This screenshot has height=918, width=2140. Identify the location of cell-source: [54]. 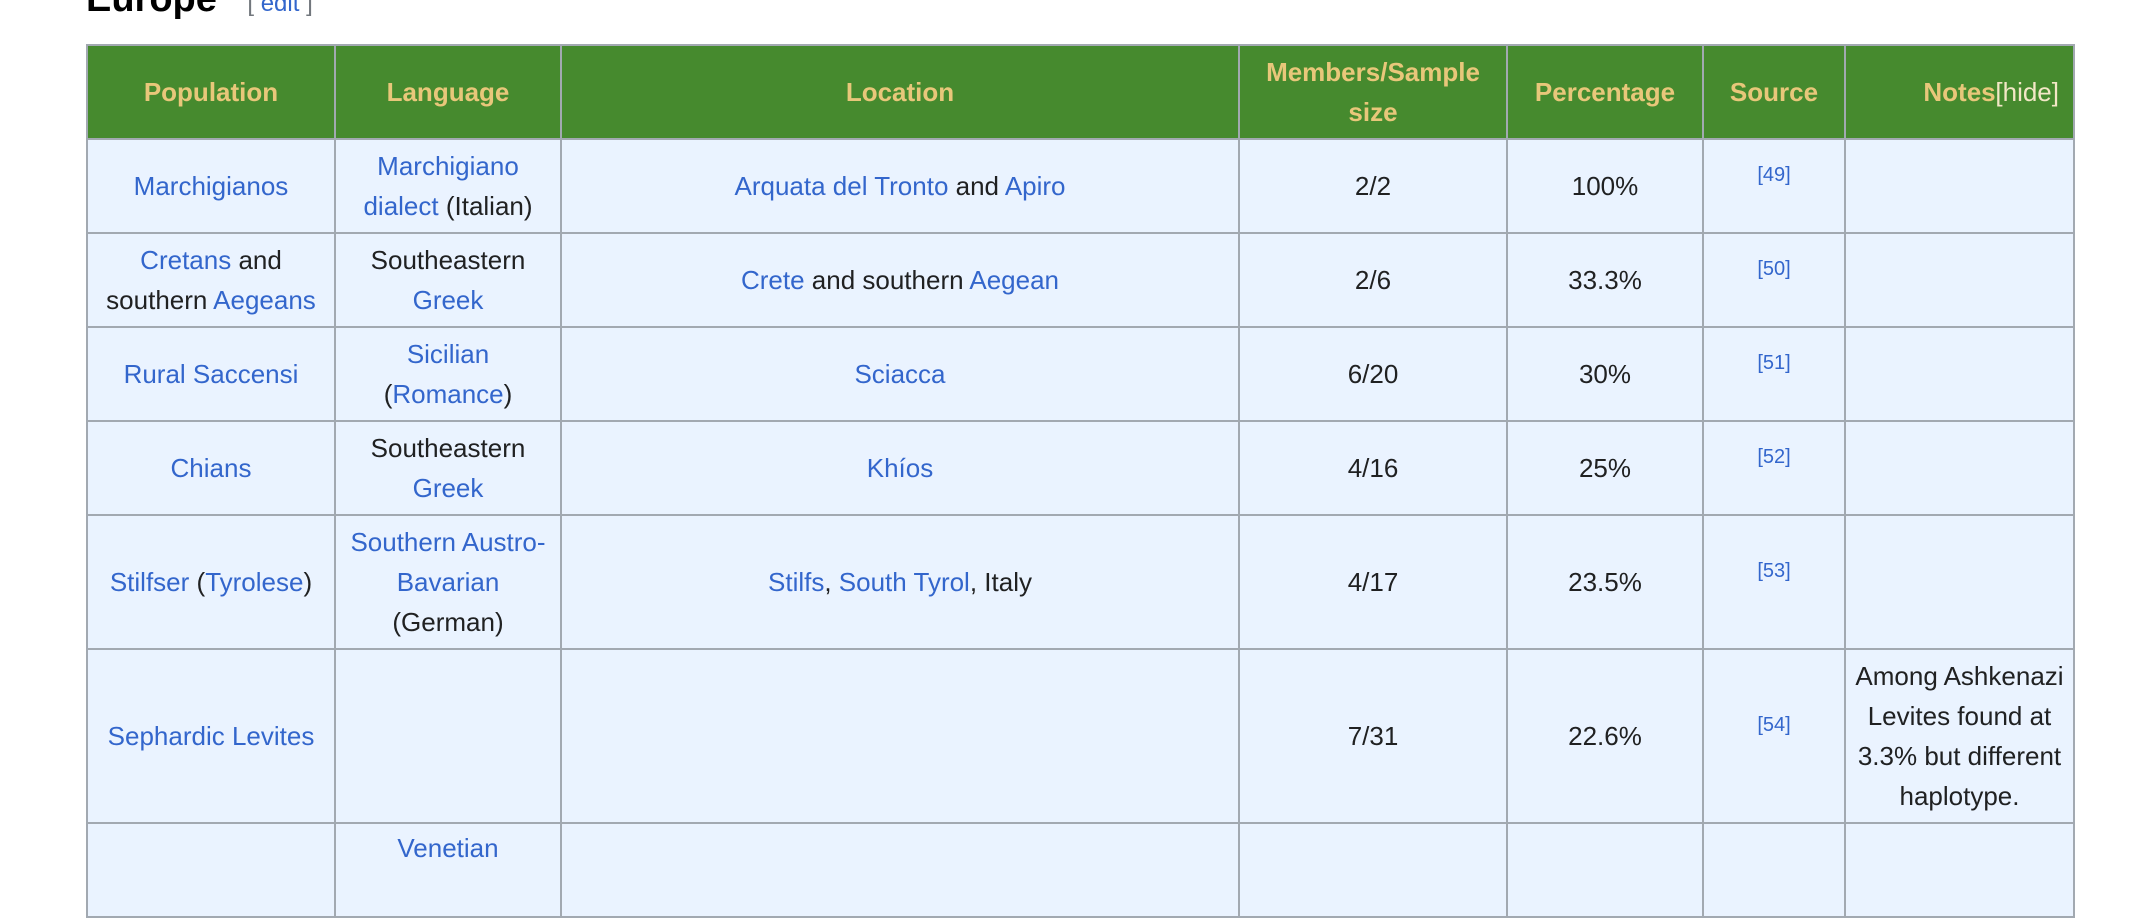
(1774, 736).